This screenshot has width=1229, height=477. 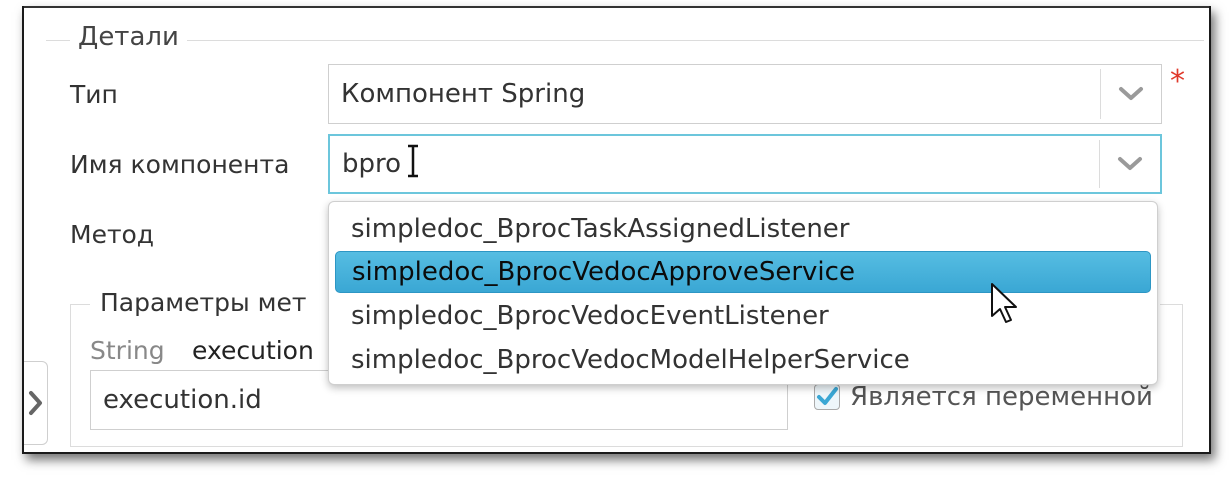 I want to click on chevron-right-icon, so click(x=35, y=403).